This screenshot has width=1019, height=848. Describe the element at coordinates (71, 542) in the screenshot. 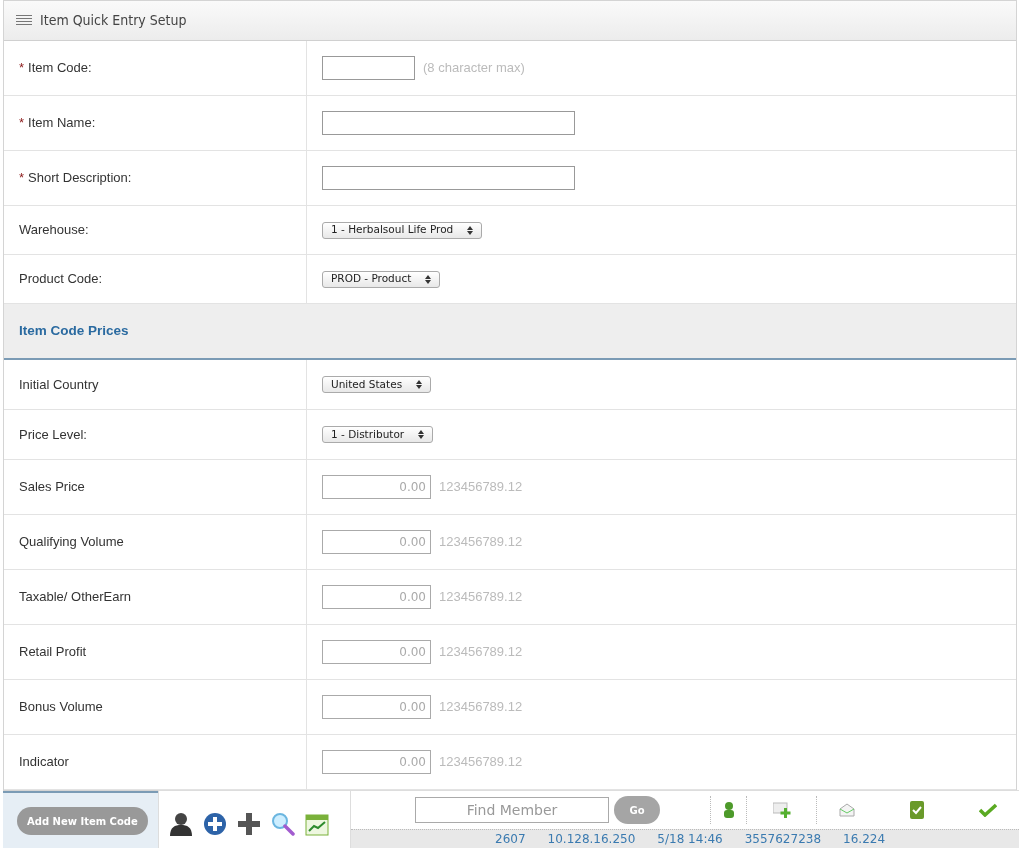

I see `field-label: Qualifying Volume` at that location.